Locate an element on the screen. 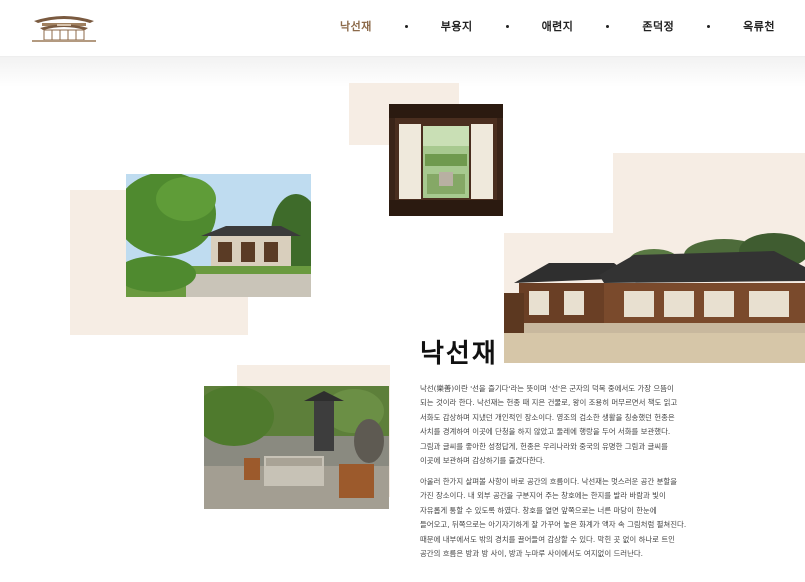 This screenshot has width=805, height=582. window-frame-photo is located at coordinates (446, 160).